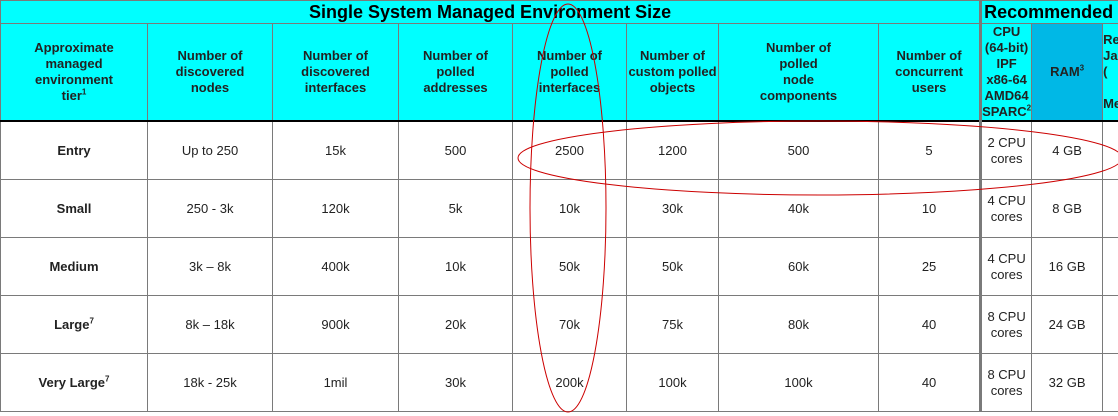 This screenshot has width=1118, height=416. Describe the element at coordinates (929, 208) in the screenshot. I see `cell-users: 10` at that location.